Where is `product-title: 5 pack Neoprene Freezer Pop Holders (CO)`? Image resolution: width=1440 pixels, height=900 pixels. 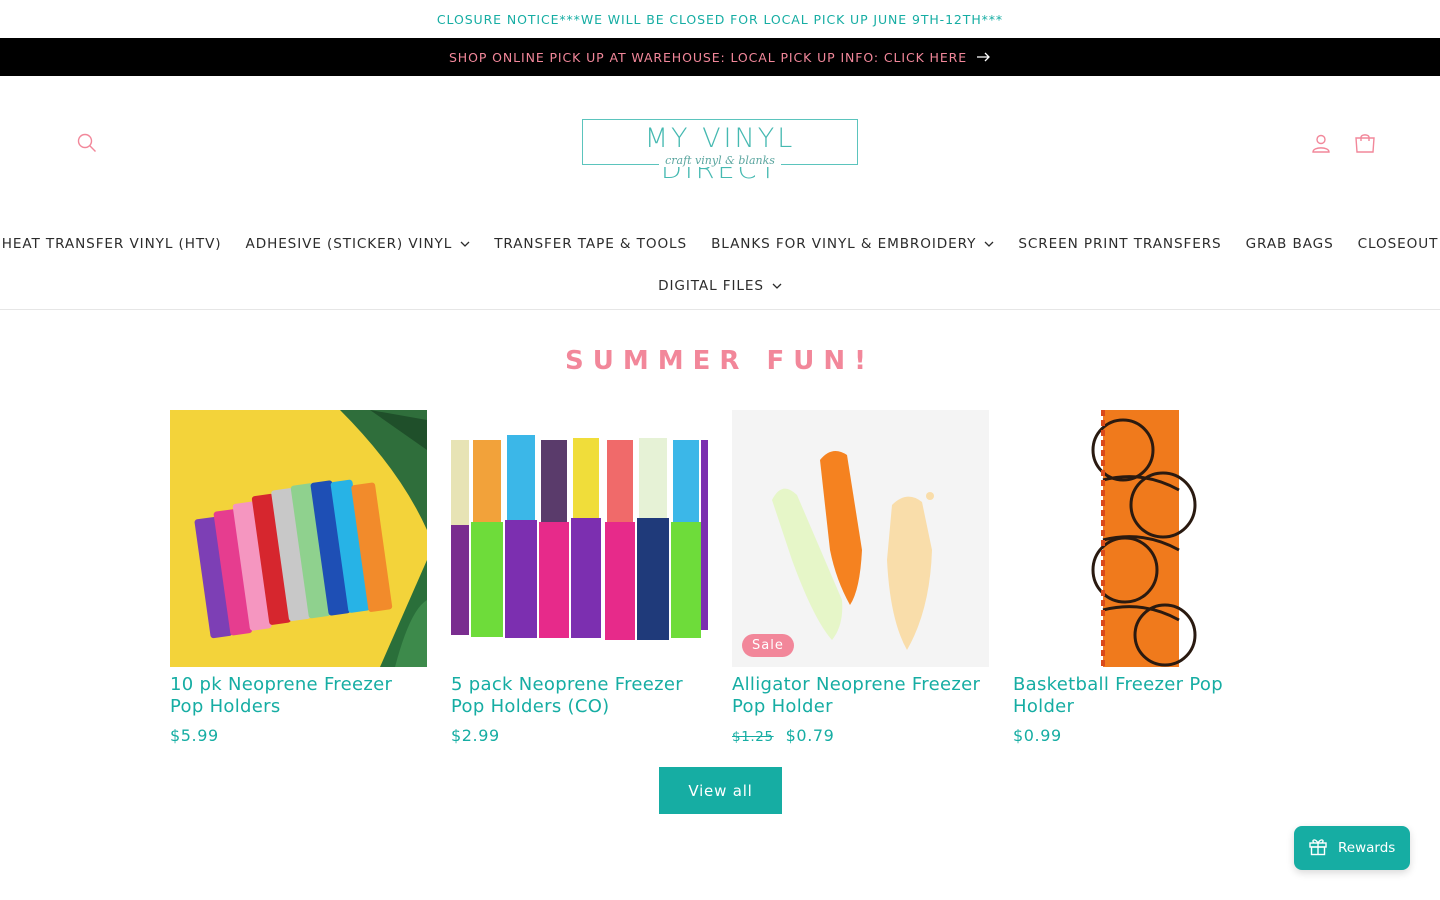 product-title: 5 pack Neoprene Freezer Pop Holders (CO) is located at coordinates (579, 696).